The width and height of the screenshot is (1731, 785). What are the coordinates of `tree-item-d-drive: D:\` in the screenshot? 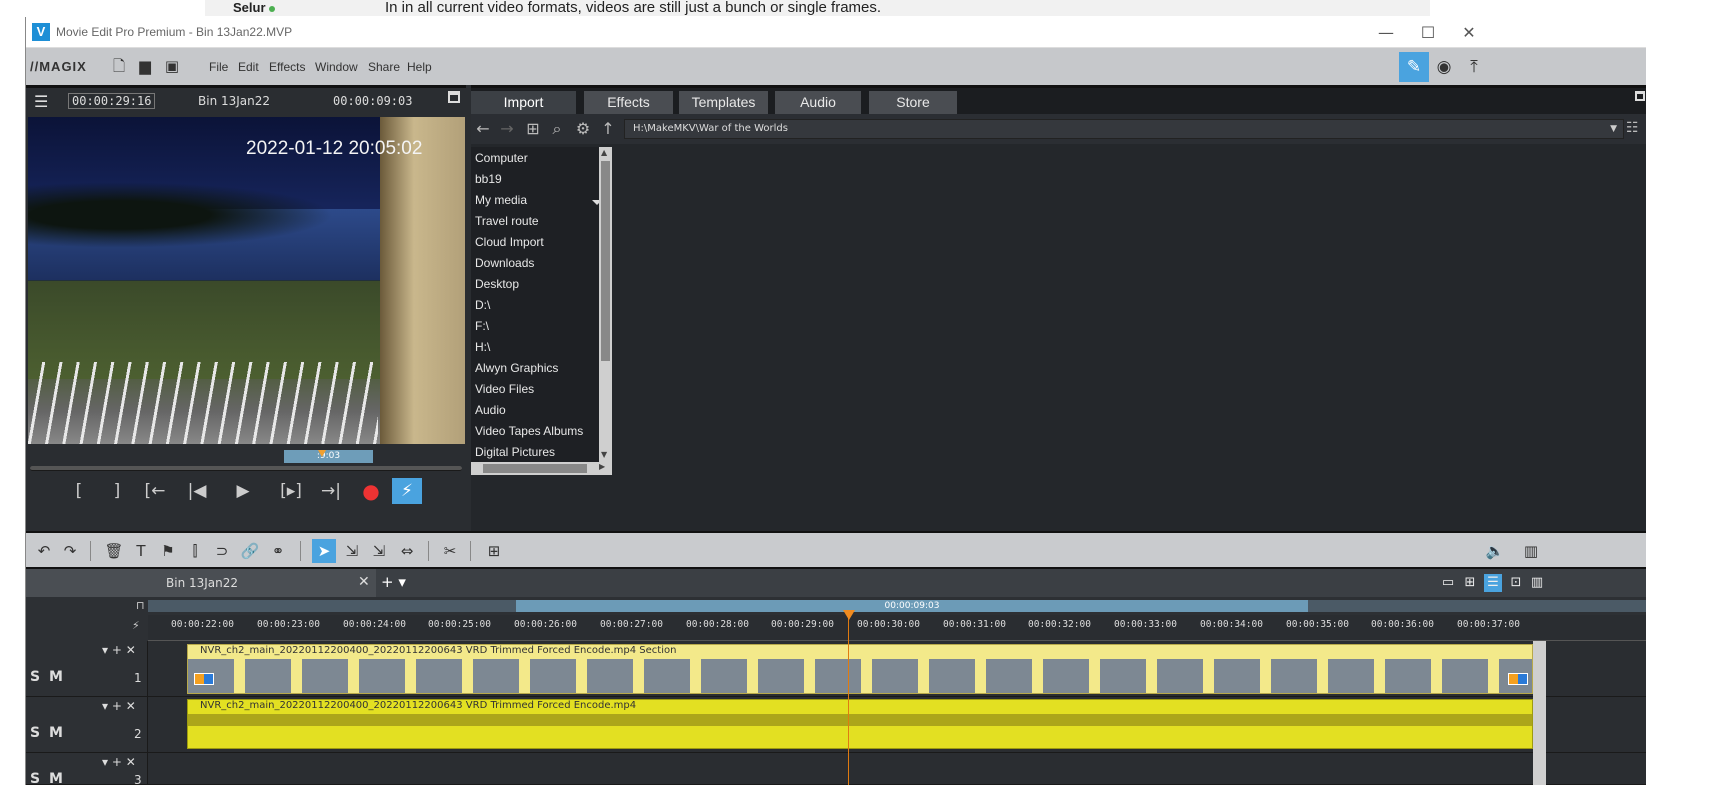 It's located at (482, 305).